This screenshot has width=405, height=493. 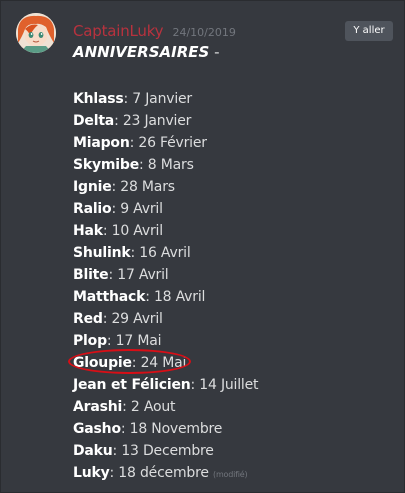 What do you see at coordinates (230, 474) in the screenshot?
I see `edited-indicator: (modifié)` at bounding box center [230, 474].